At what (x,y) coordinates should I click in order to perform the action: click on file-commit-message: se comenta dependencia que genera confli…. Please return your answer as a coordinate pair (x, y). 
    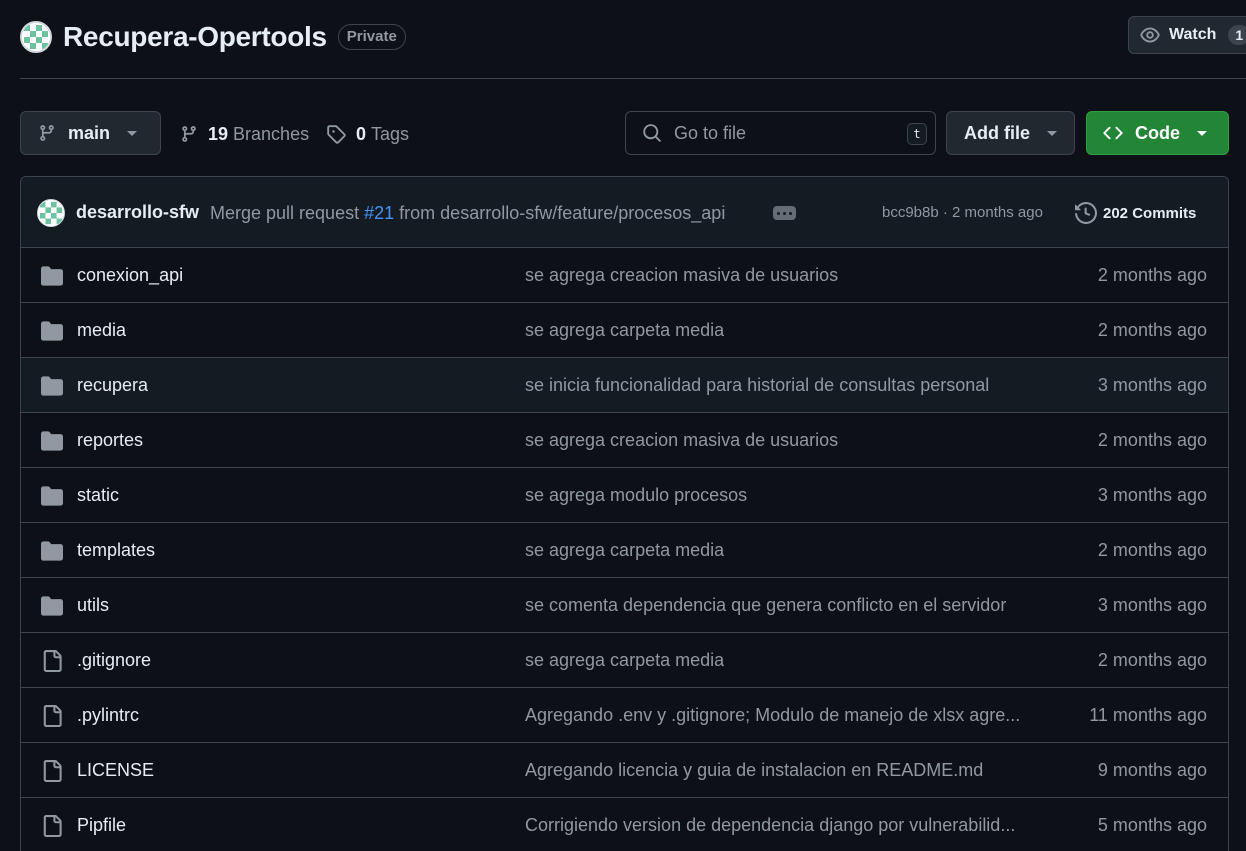
    Looking at the image, I should click on (765, 605).